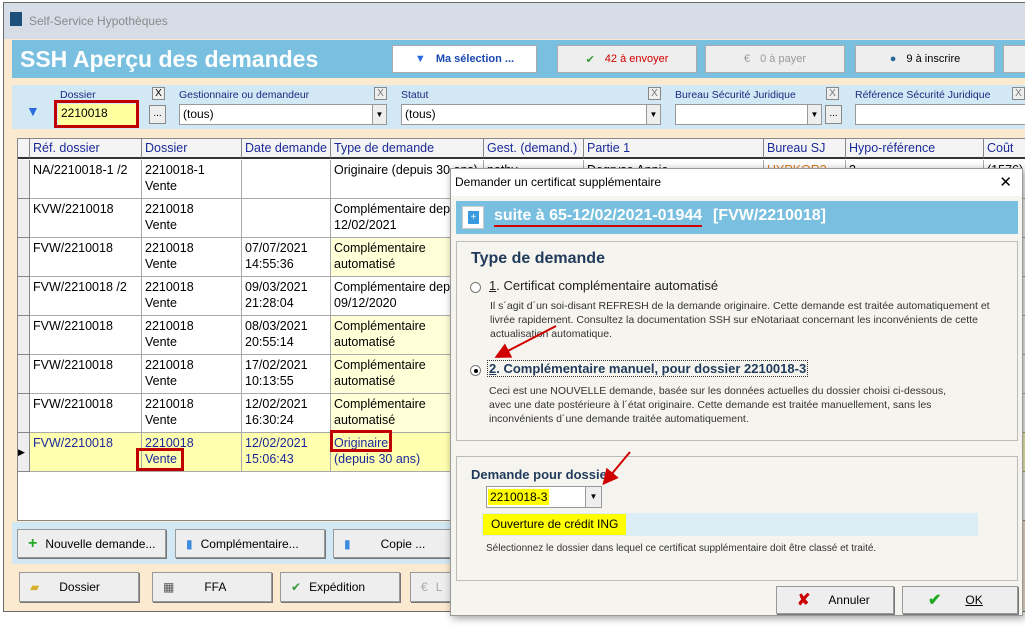 The height and width of the screenshot is (633, 1025). Describe the element at coordinates (525, 341) in the screenshot. I see `arrow-to-option2` at that location.